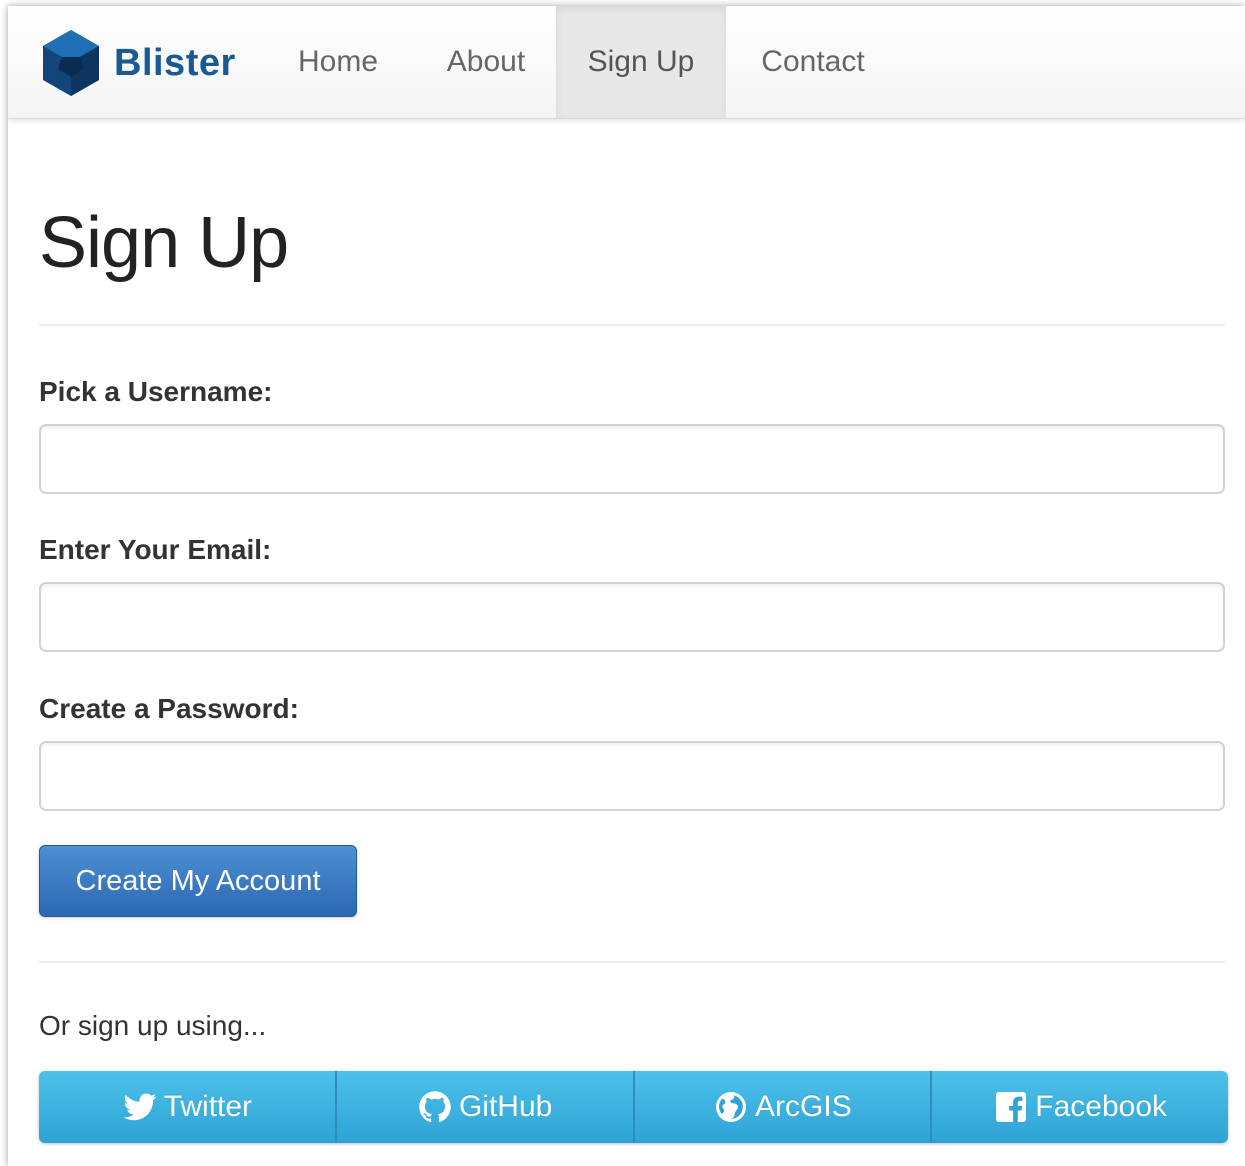  I want to click on nav-item-contact: Contact, so click(813, 62).